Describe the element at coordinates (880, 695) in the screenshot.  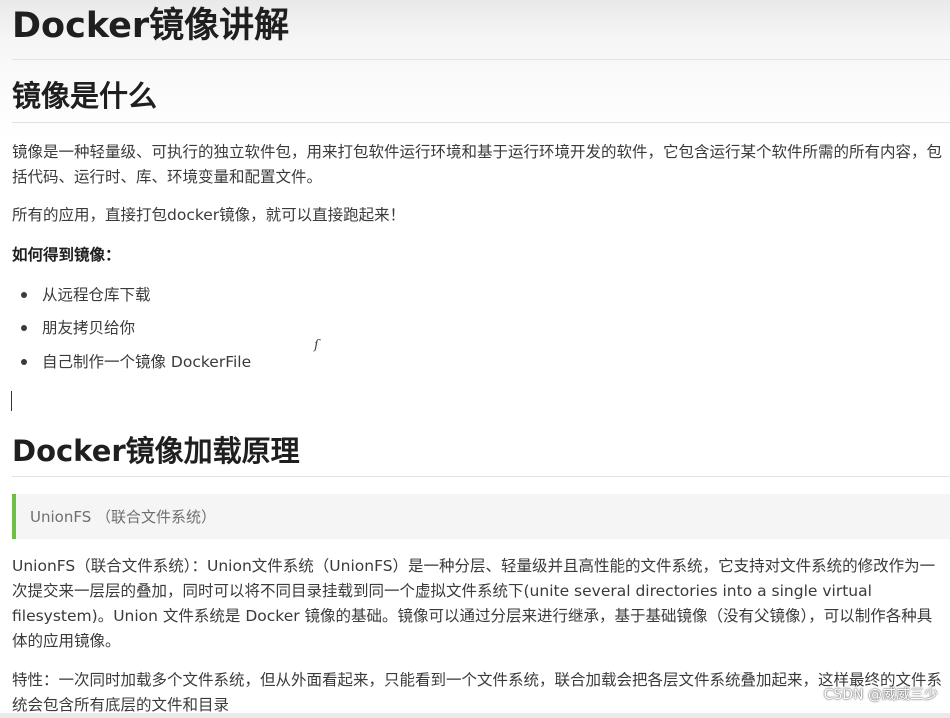
I see `watermark: CSDN @威威三少` at that location.